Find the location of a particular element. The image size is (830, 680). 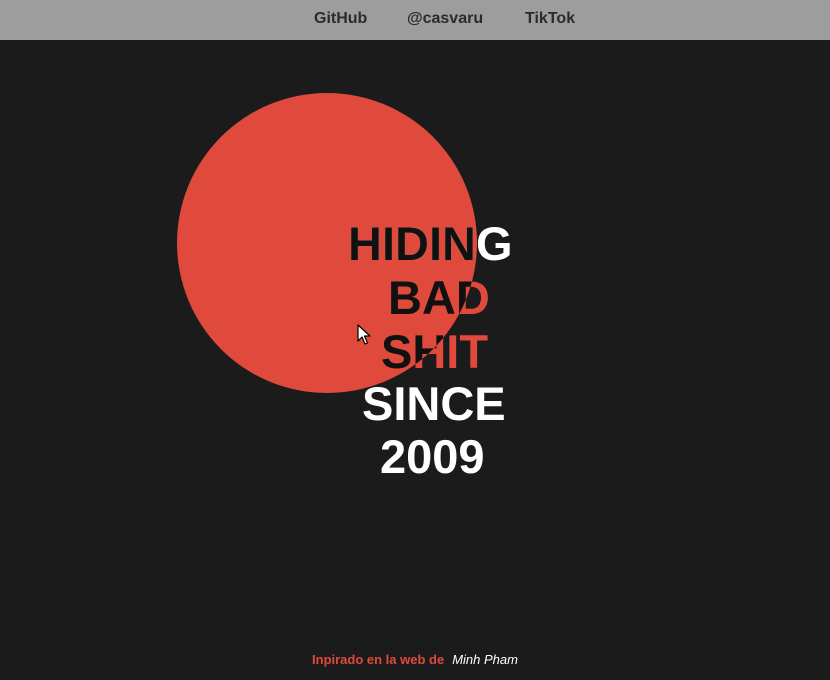

nav-link-github: GitHub is located at coordinates (340, 19).